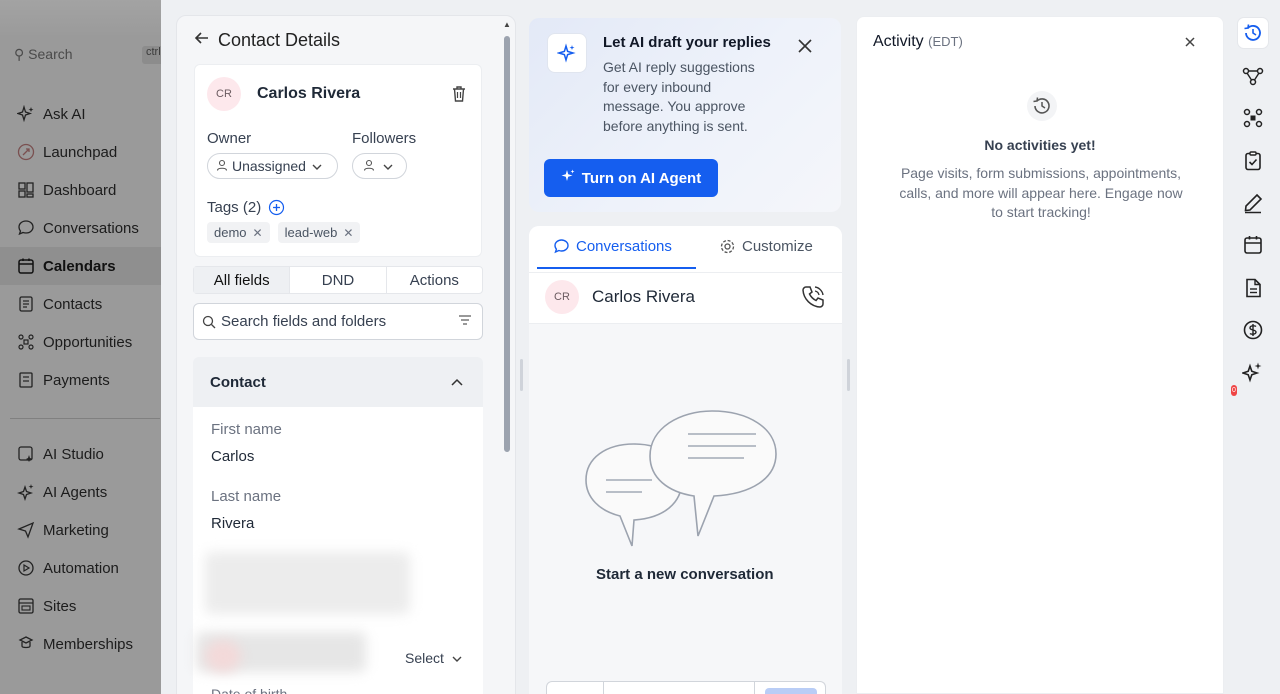 This screenshot has width=1280, height=694. Describe the element at coordinates (80, 152) in the screenshot. I see `sidebar-item-launchpad: Launchpad` at that location.